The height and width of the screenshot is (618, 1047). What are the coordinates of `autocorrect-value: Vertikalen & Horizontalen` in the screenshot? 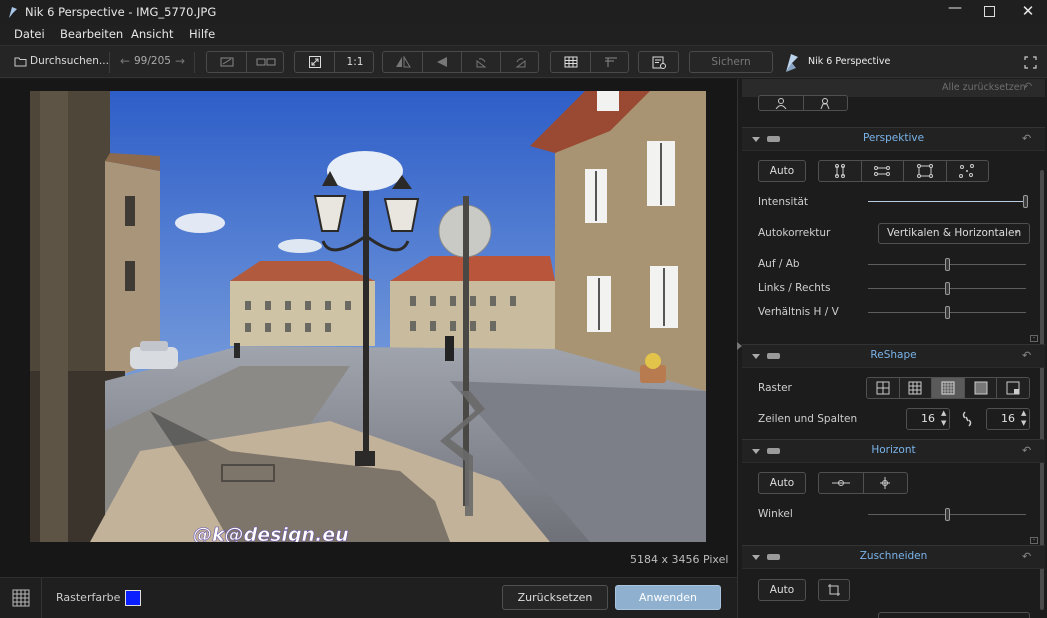 It's located at (954, 233).